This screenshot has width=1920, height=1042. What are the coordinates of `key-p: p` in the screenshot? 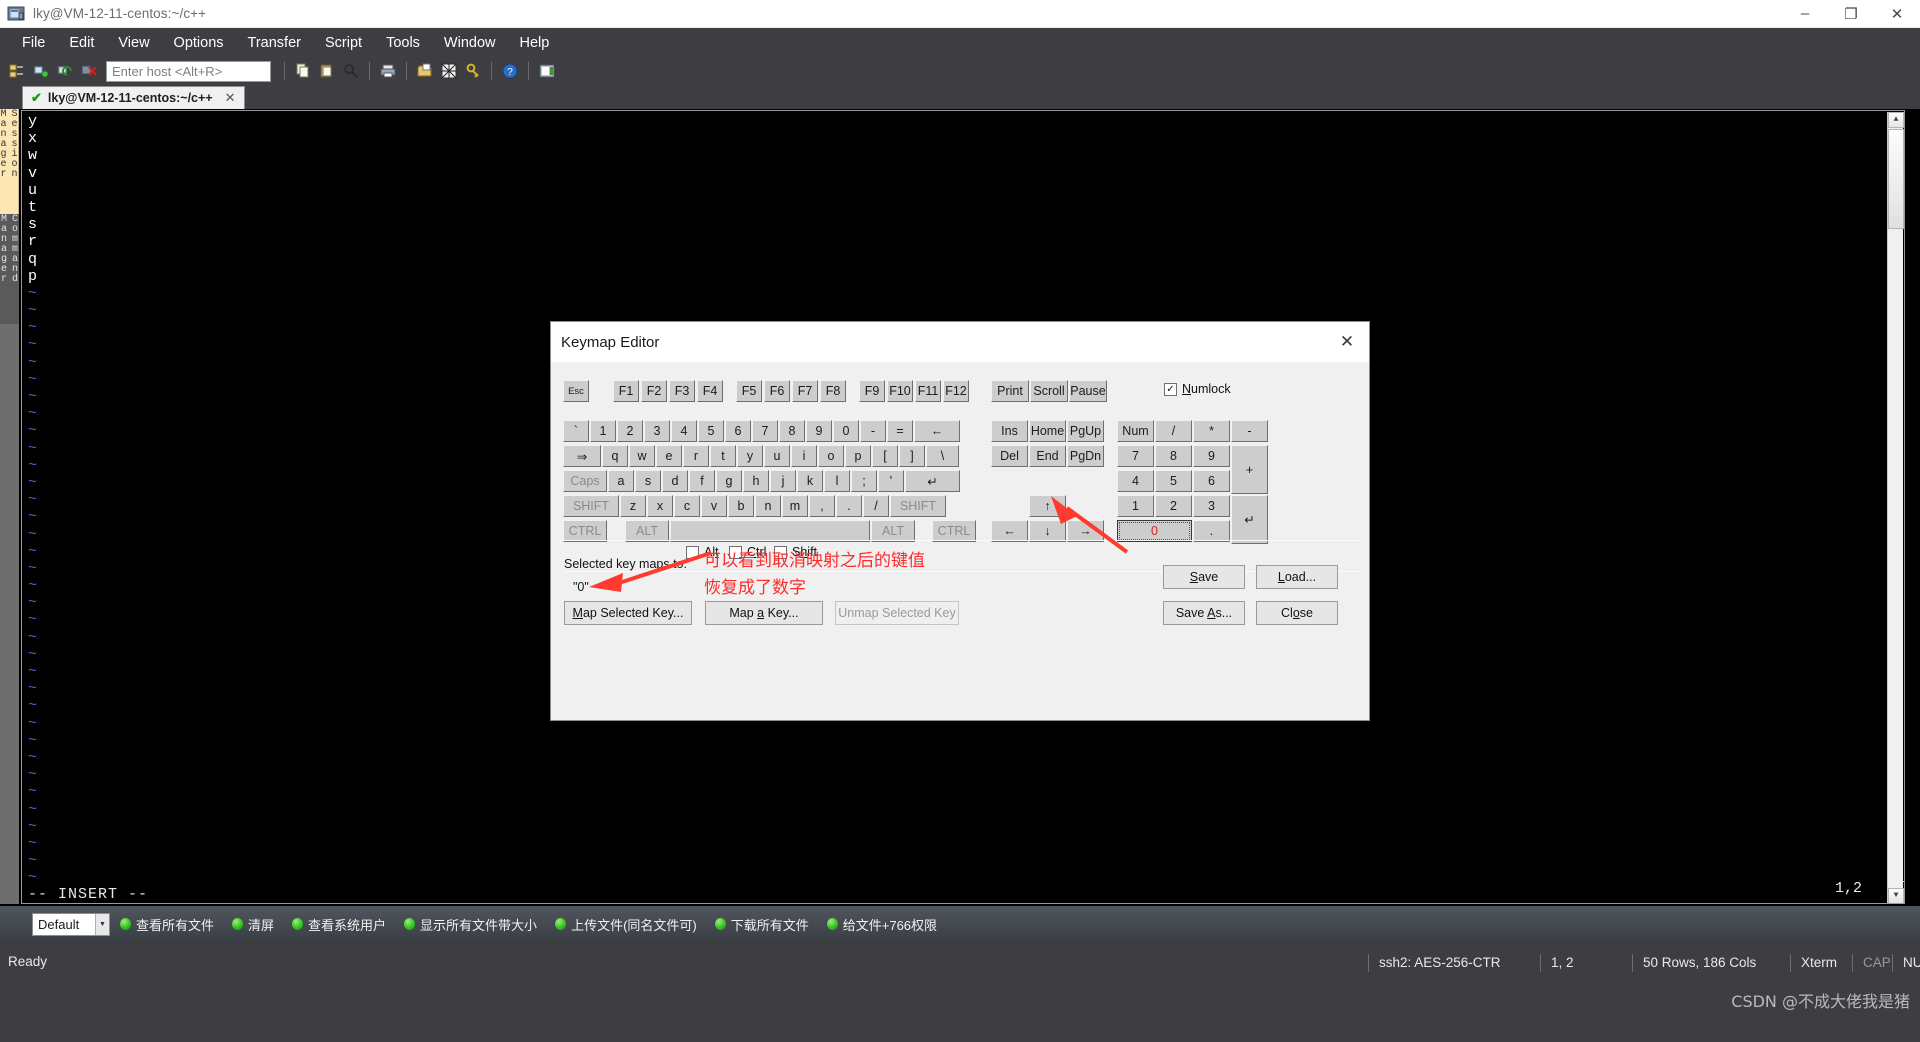 It's located at (858, 456).